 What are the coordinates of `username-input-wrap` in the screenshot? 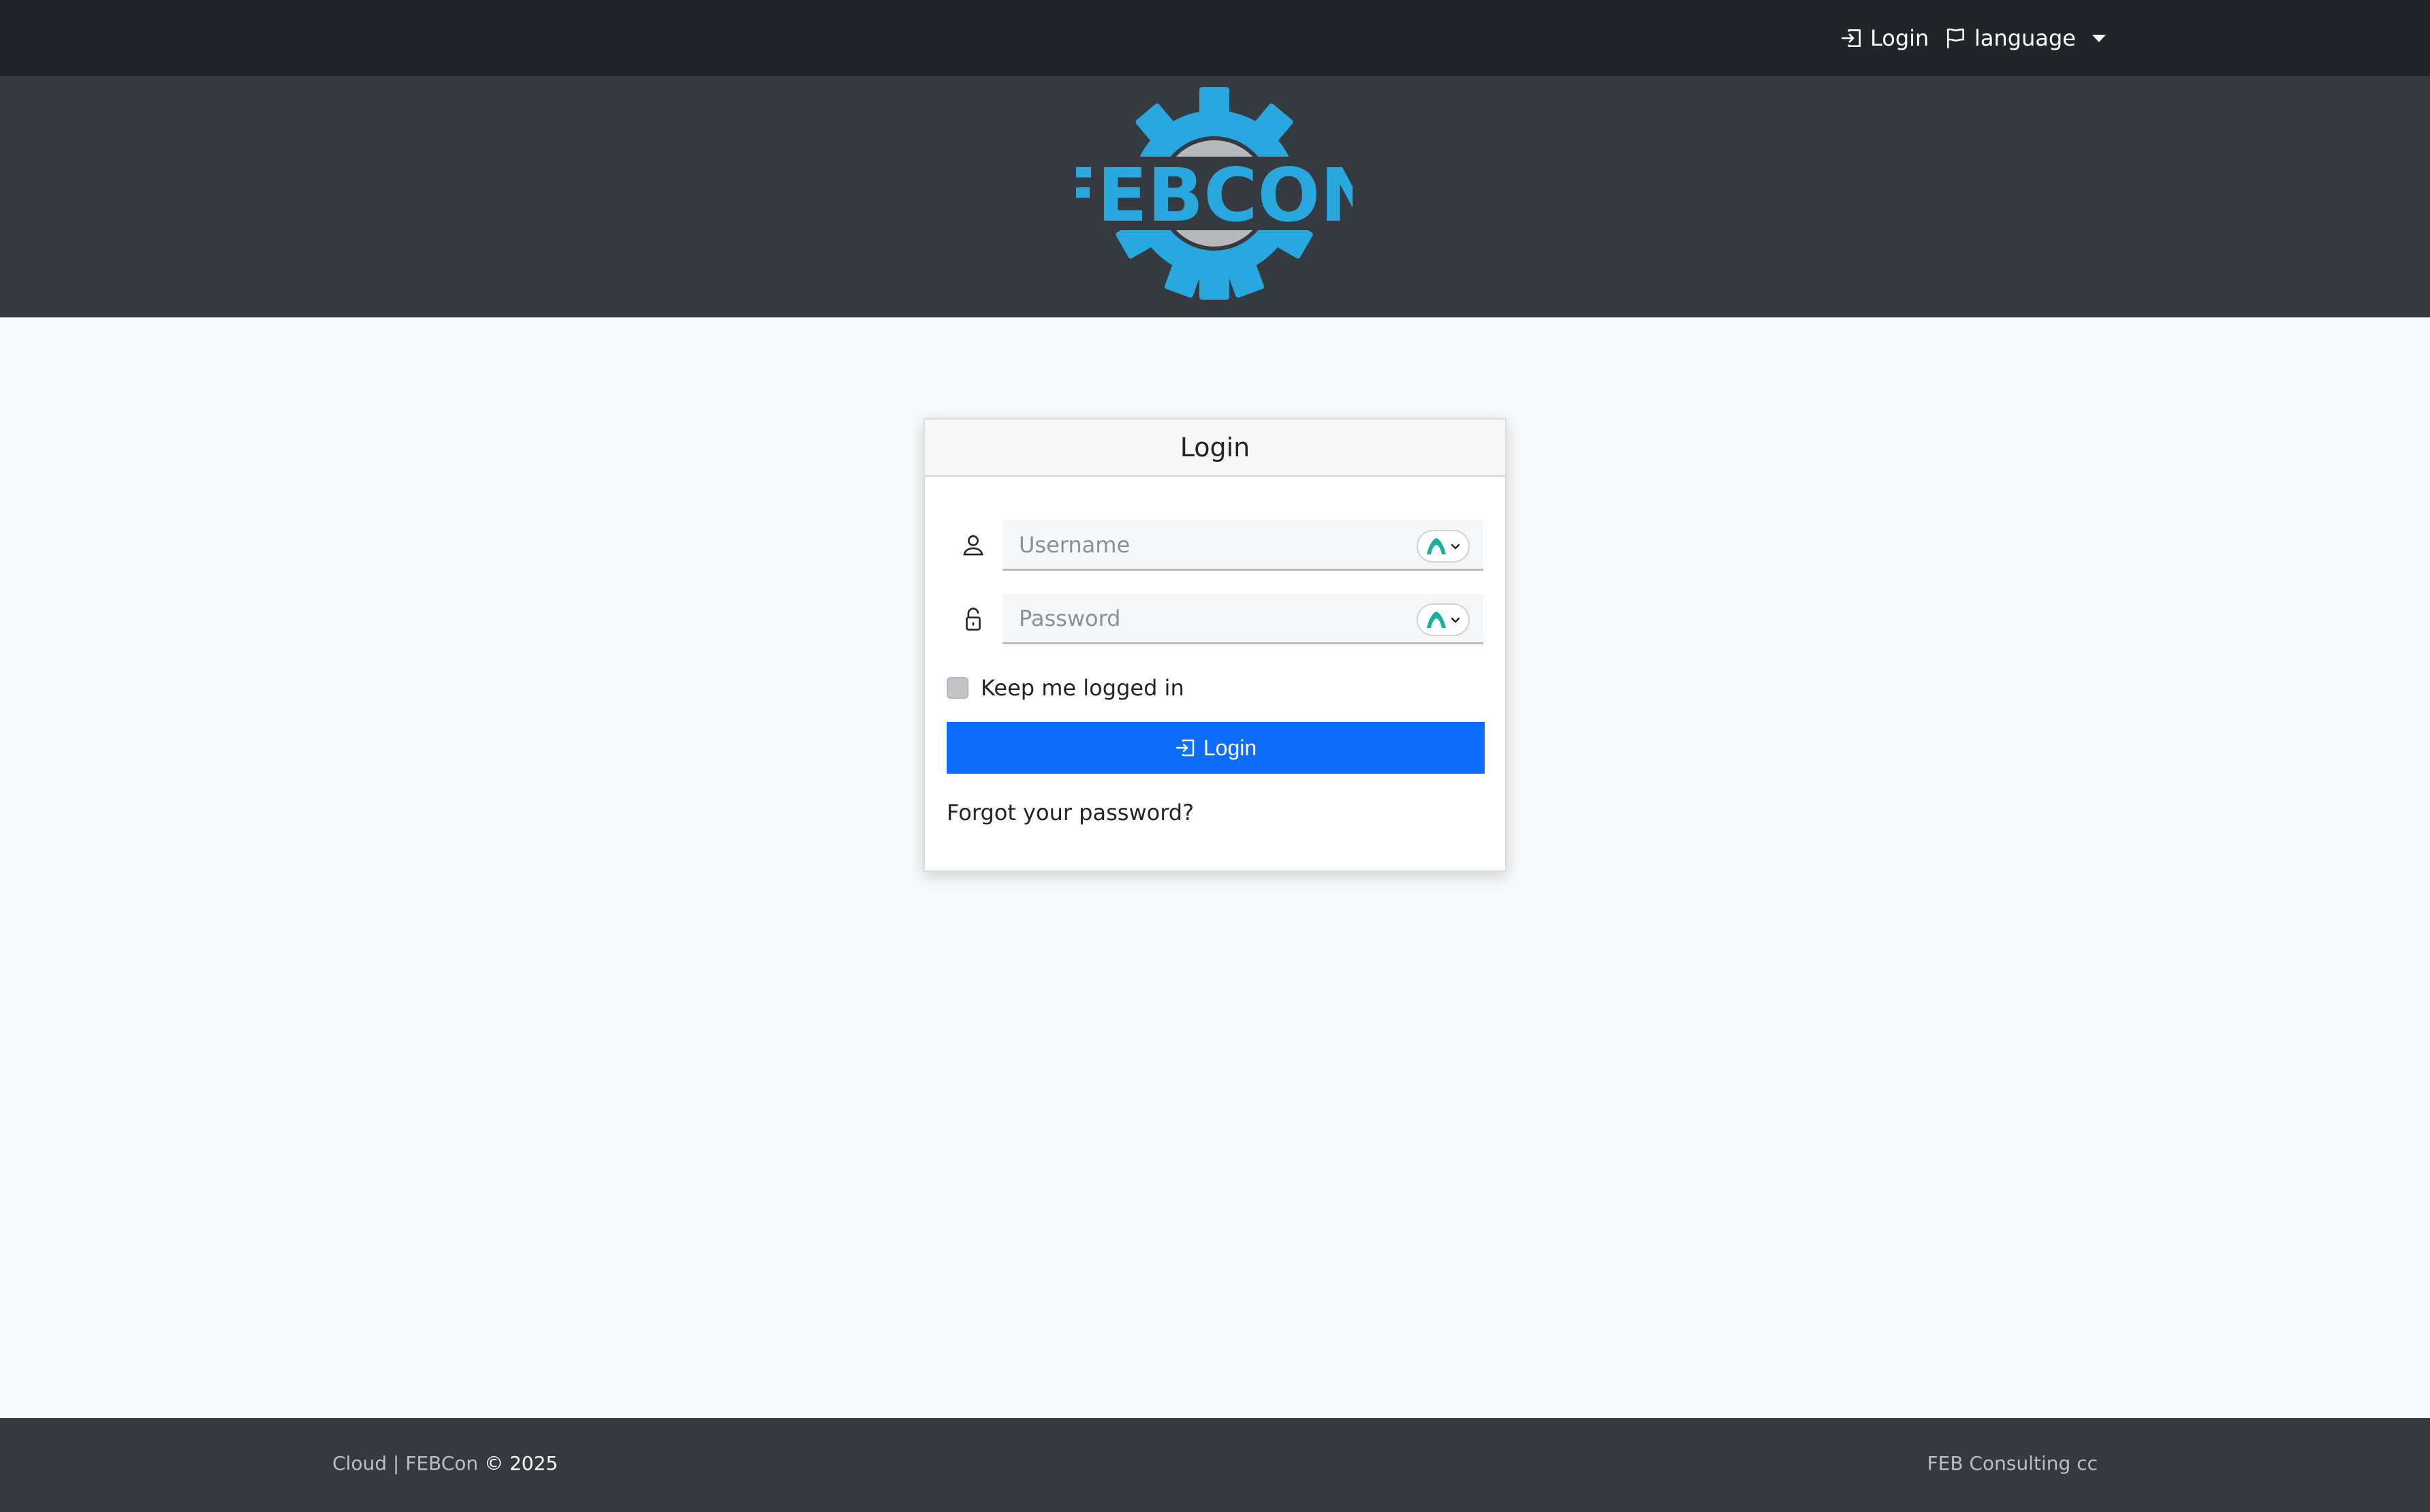 It's located at (1243, 545).